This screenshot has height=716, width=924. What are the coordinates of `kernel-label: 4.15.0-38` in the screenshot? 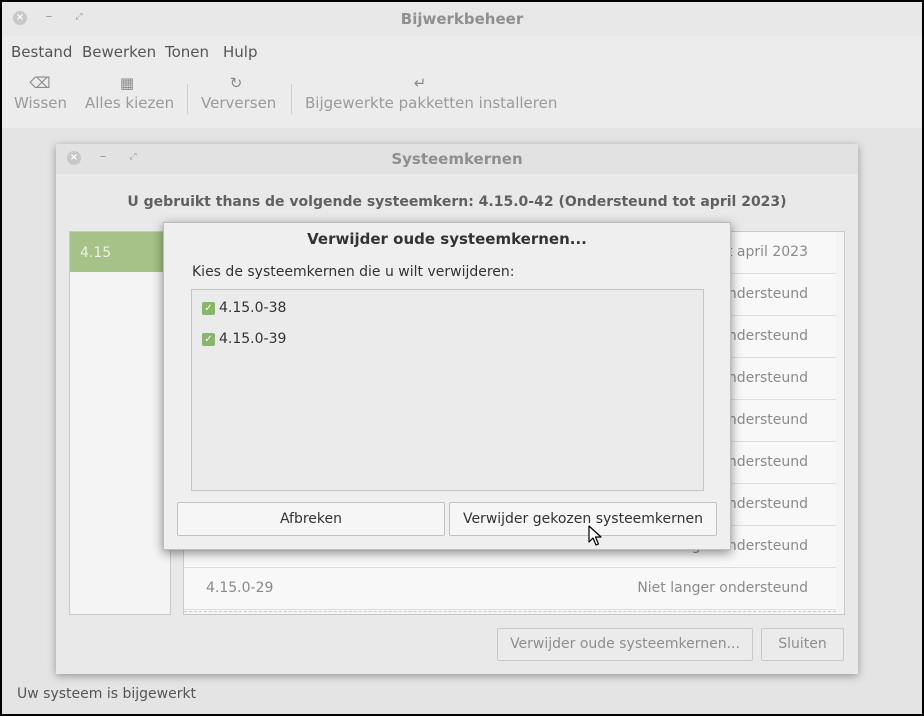 It's located at (253, 308).